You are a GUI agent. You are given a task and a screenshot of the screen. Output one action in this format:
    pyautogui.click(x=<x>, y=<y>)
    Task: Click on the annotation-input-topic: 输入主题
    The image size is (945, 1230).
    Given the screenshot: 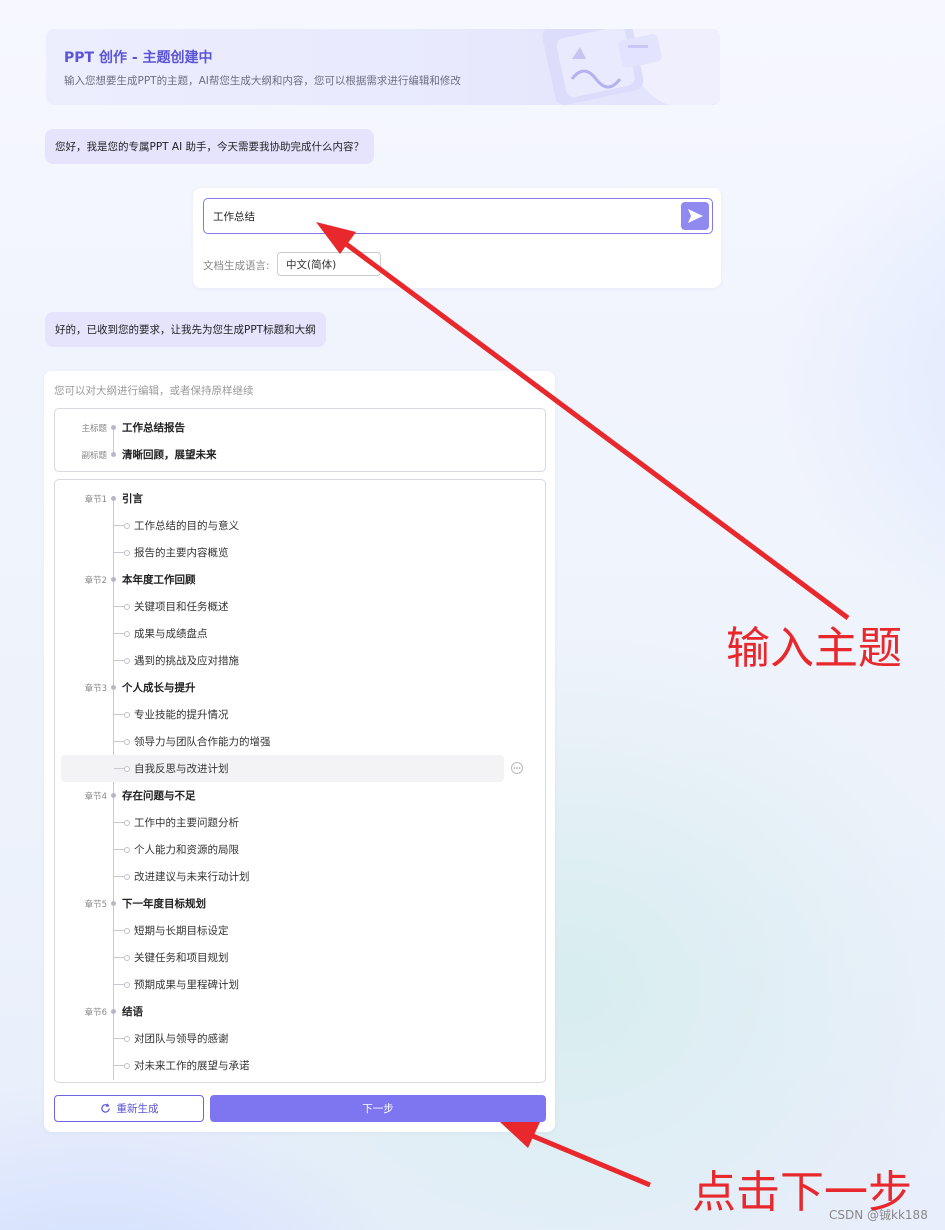 What is the action you would take?
    pyautogui.click(x=814, y=648)
    